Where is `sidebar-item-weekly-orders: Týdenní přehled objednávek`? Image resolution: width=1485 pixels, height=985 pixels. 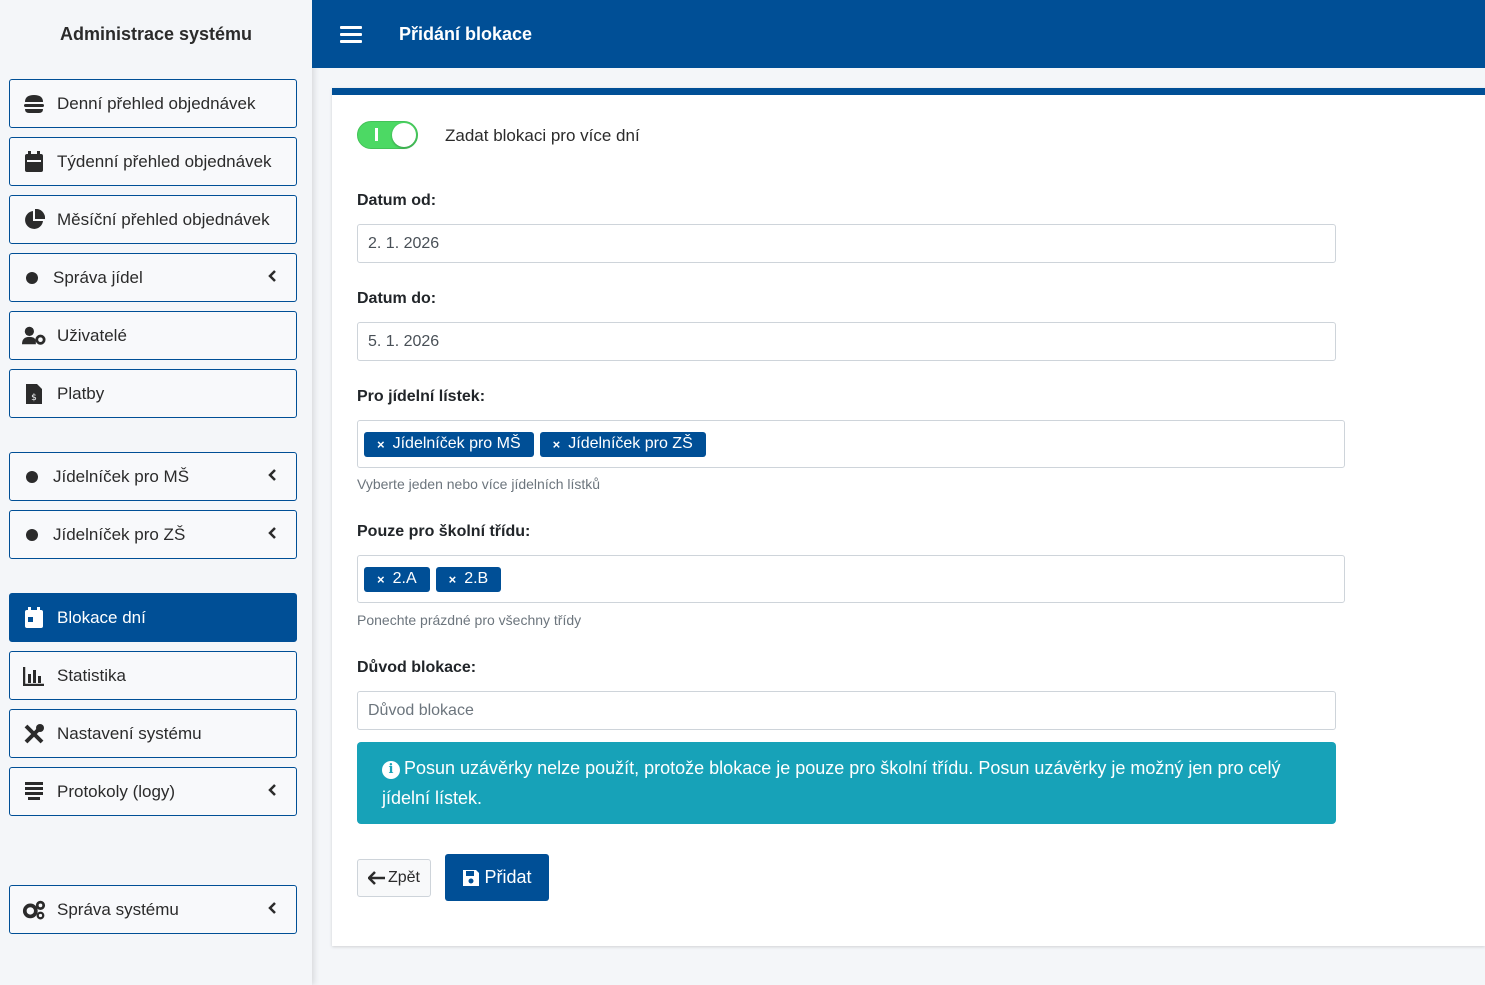
sidebar-item-weekly-orders: Týdenní přehled objednávek is located at coordinates (153, 161).